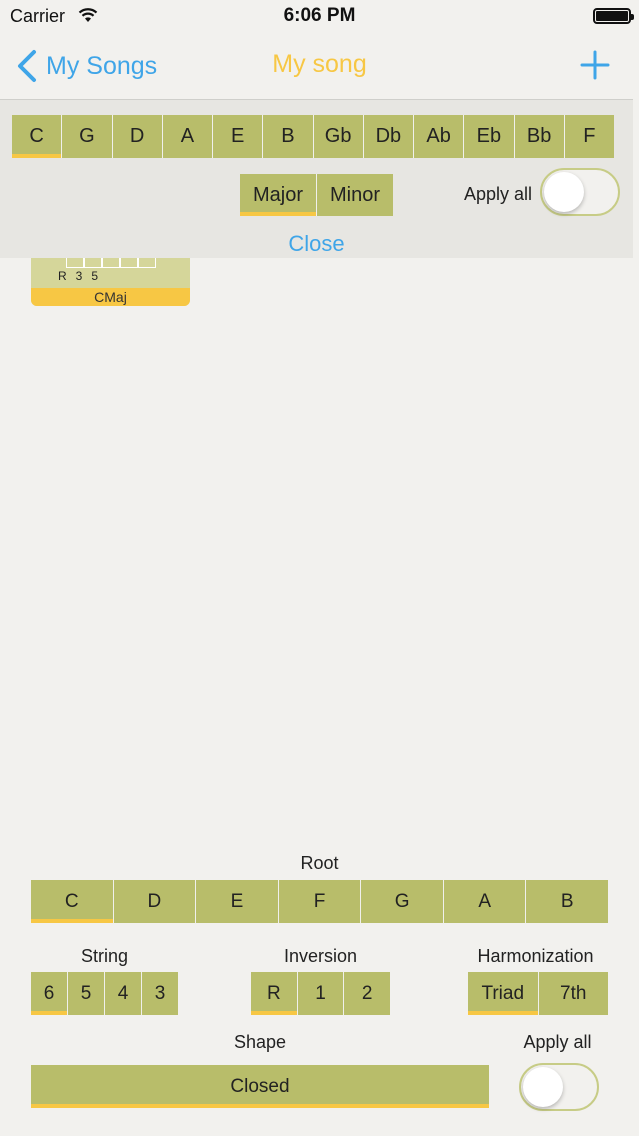 Image resolution: width=639 pixels, height=1136 pixels. I want to click on inversion-button-r: R, so click(274, 993).